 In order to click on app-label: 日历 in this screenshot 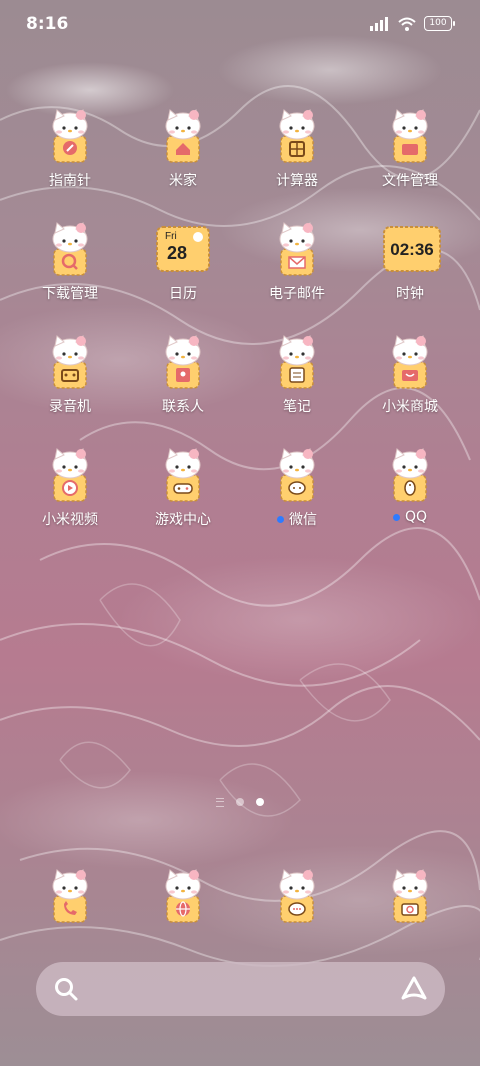, I will do `click(183, 293)`.